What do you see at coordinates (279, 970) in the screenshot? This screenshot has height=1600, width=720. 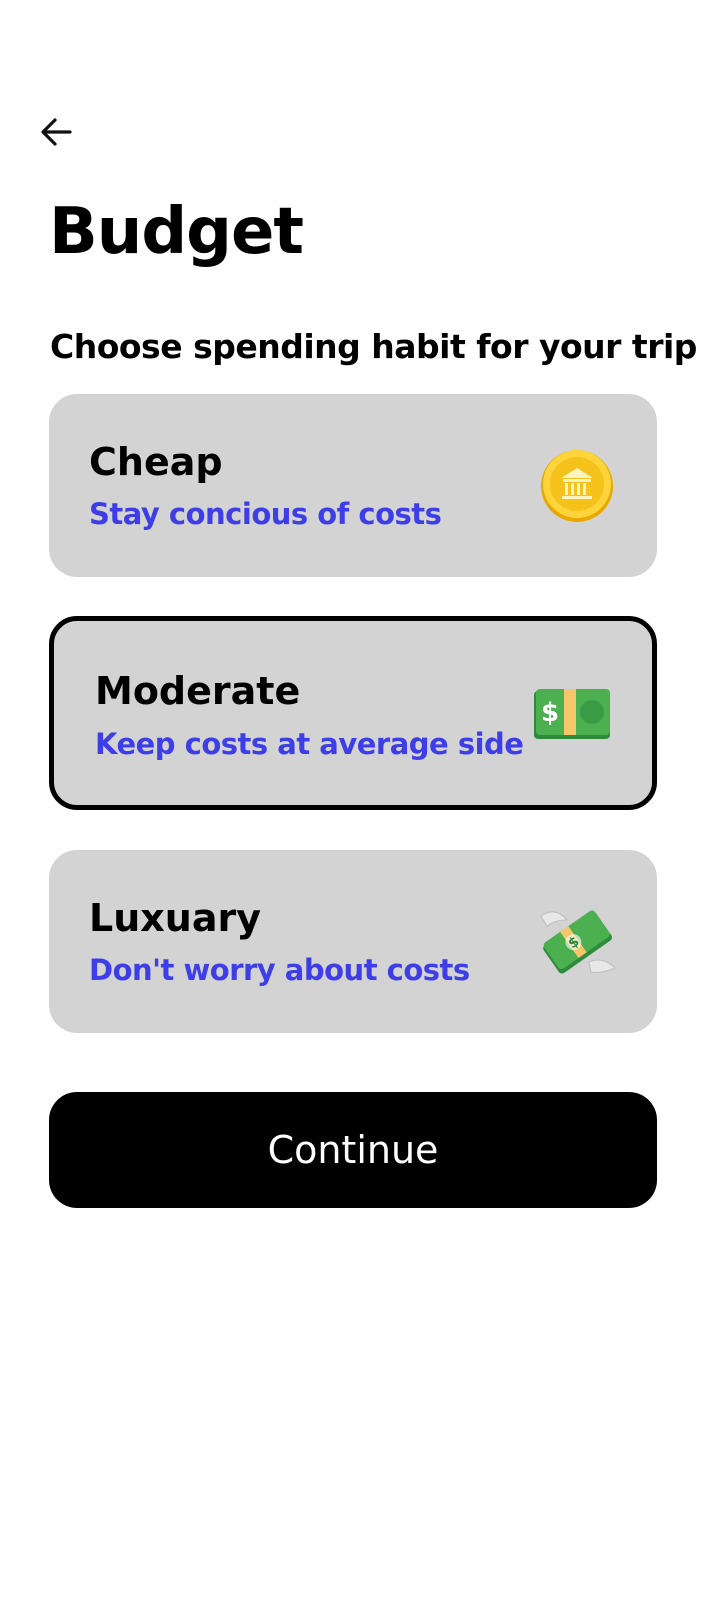 I see `option-description: Don't worry about costs` at bounding box center [279, 970].